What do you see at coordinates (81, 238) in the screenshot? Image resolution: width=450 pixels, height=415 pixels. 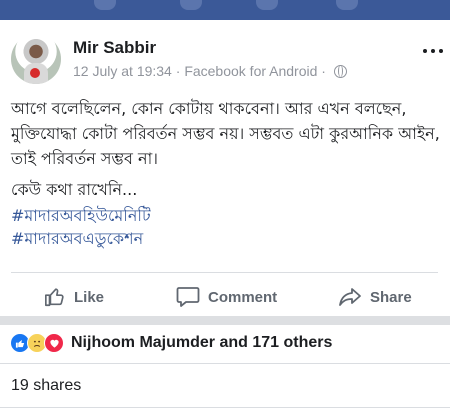 I see `hashtag-link: #মাদারঅবএডুকেশন` at bounding box center [81, 238].